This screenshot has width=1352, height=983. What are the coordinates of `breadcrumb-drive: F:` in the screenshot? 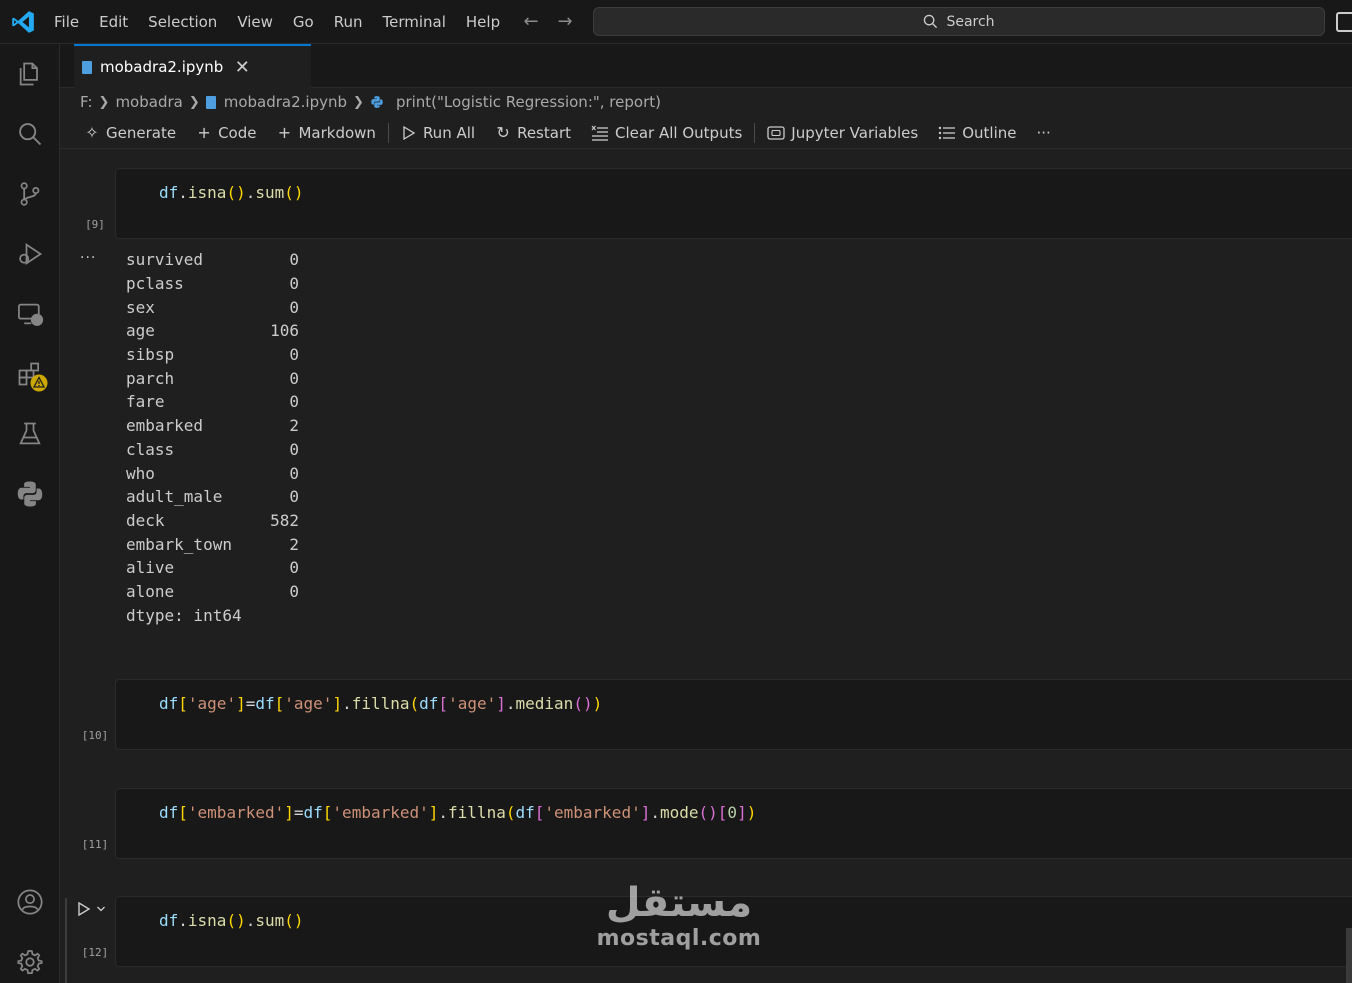 It's located at (86, 102).